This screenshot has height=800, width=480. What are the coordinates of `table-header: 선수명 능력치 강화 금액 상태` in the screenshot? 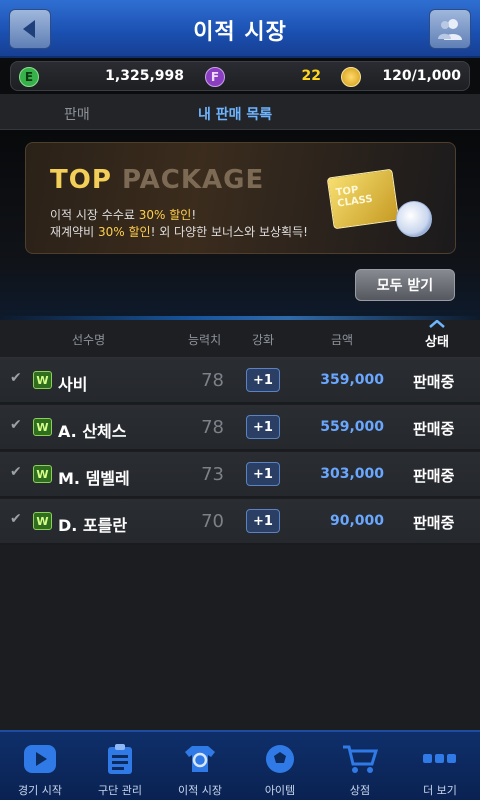 It's located at (240, 338).